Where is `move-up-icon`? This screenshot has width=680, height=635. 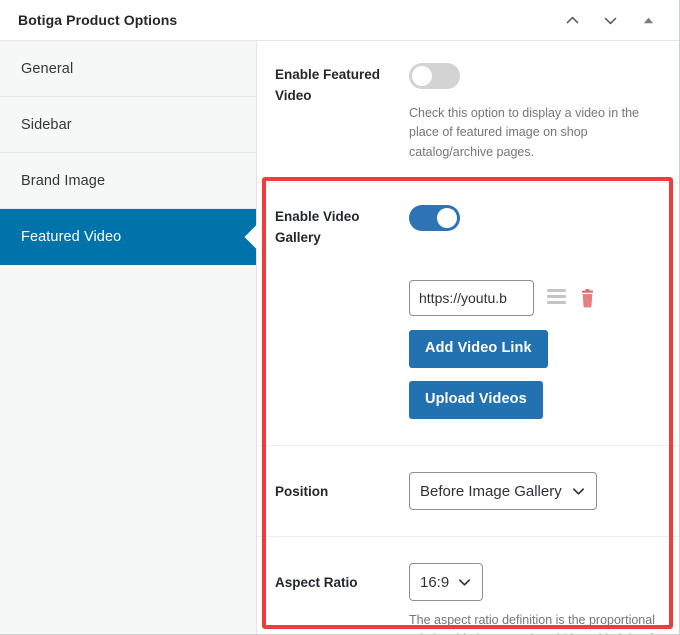
move-up-icon is located at coordinates (572, 20).